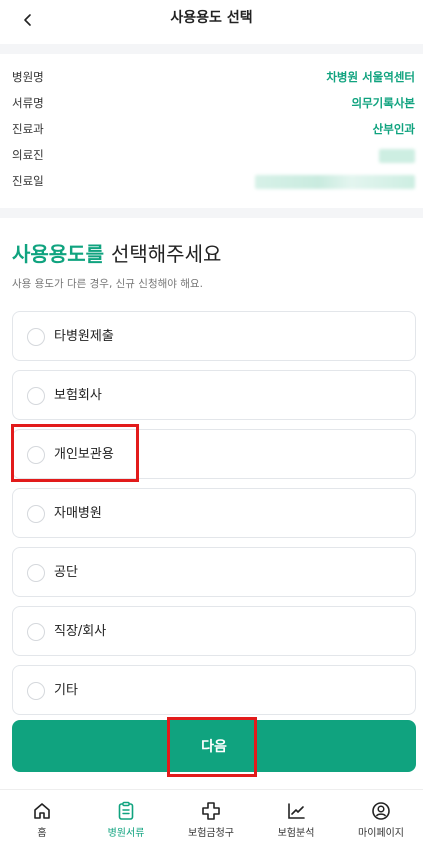  What do you see at coordinates (80, 631) in the screenshot?
I see `option-label: 직장/회사` at bounding box center [80, 631].